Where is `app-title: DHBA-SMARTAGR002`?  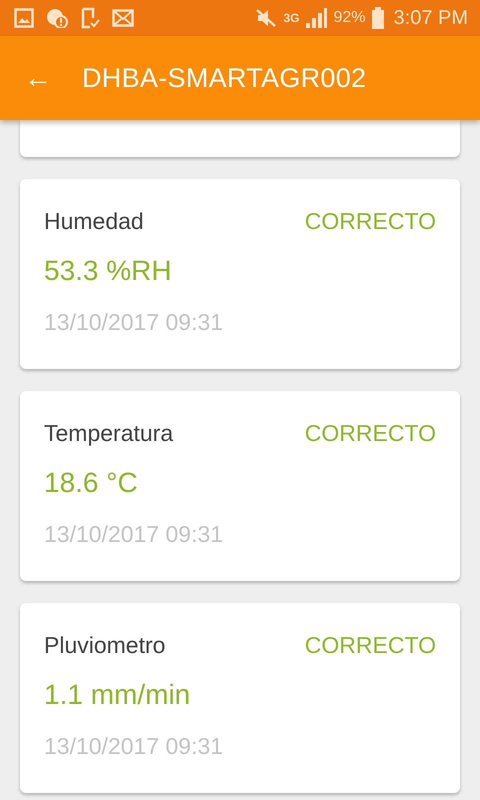
app-title: DHBA-SMARTAGR002 is located at coordinates (224, 78).